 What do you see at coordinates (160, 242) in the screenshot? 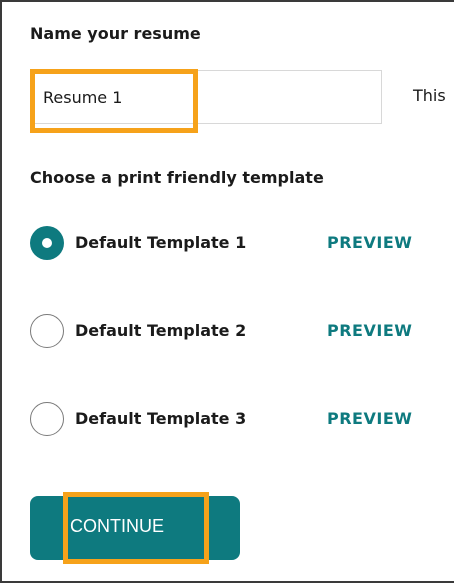
I see `template-1-label: Default Template 1` at bounding box center [160, 242].